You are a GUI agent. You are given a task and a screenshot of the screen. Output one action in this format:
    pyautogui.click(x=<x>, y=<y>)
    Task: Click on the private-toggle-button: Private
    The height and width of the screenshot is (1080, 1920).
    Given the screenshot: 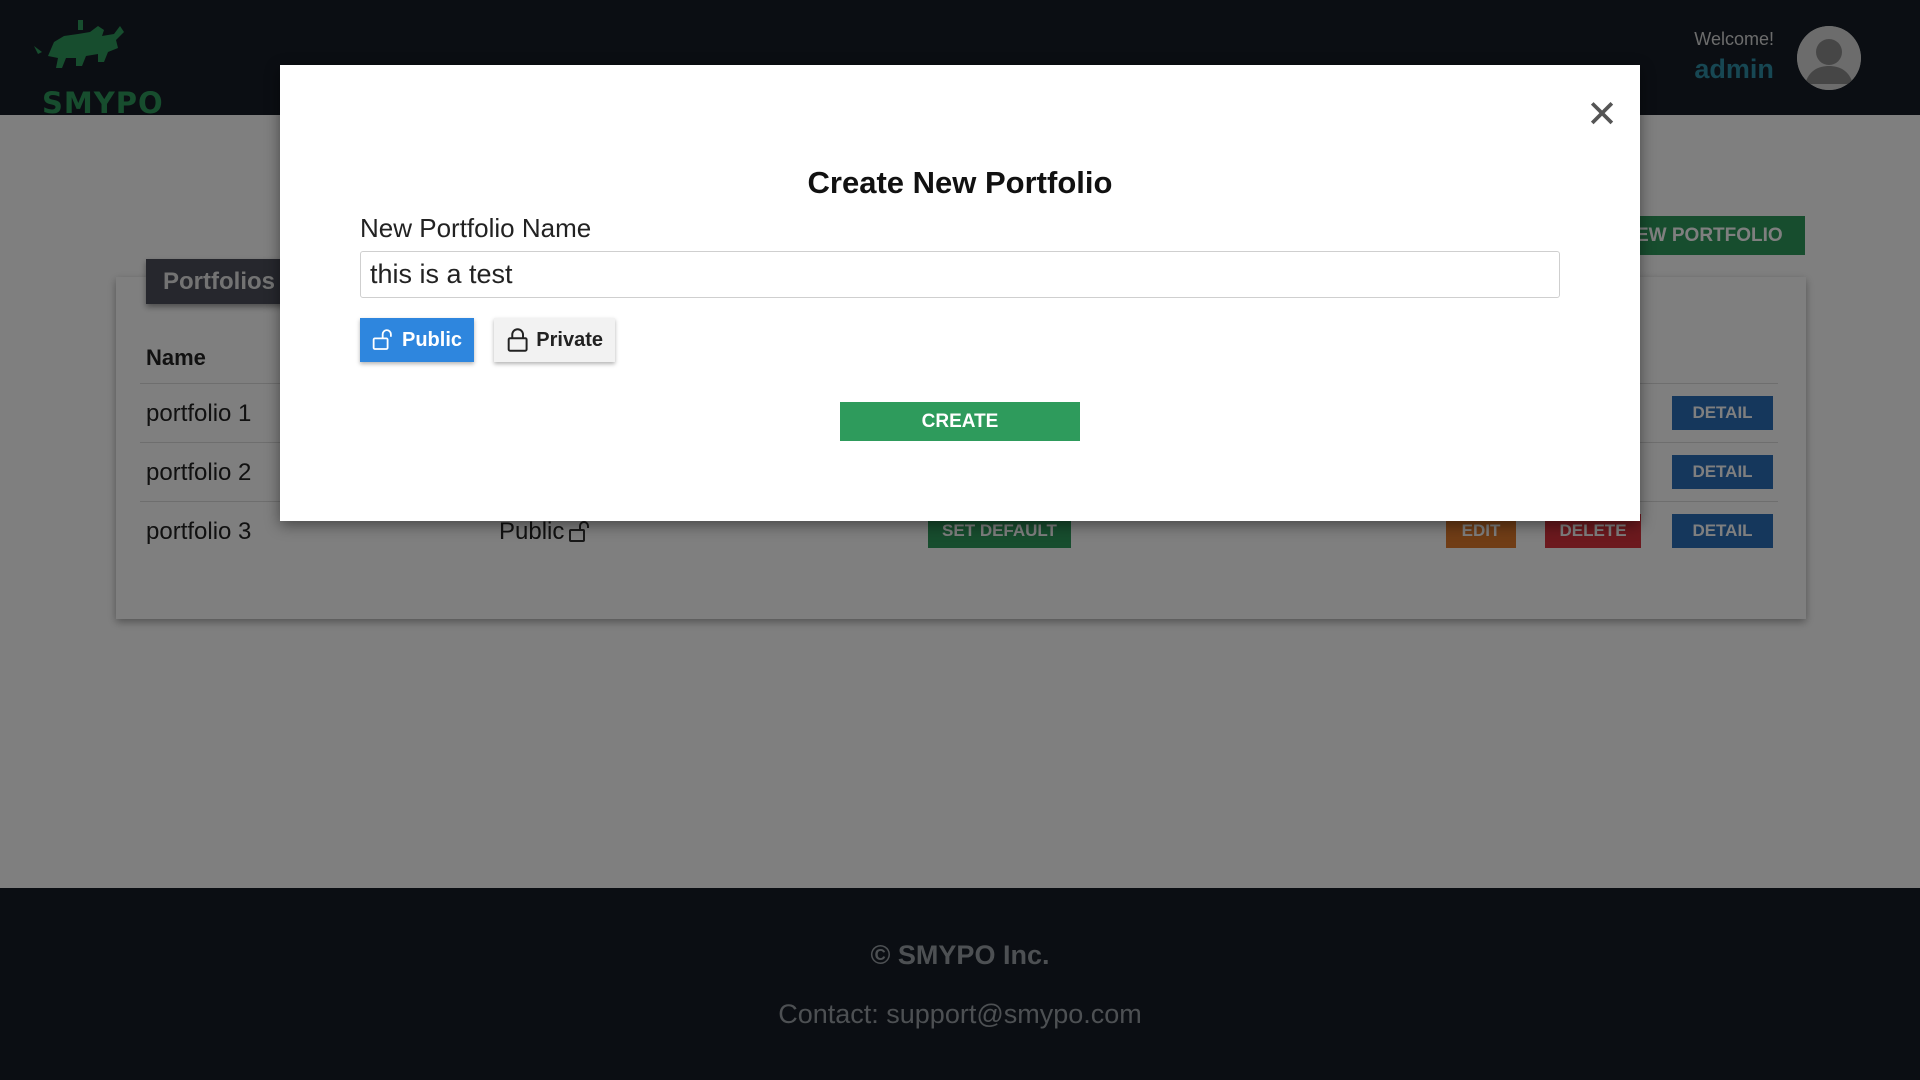 What is the action you would take?
    pyautogui.click(x=554, y=340)
    